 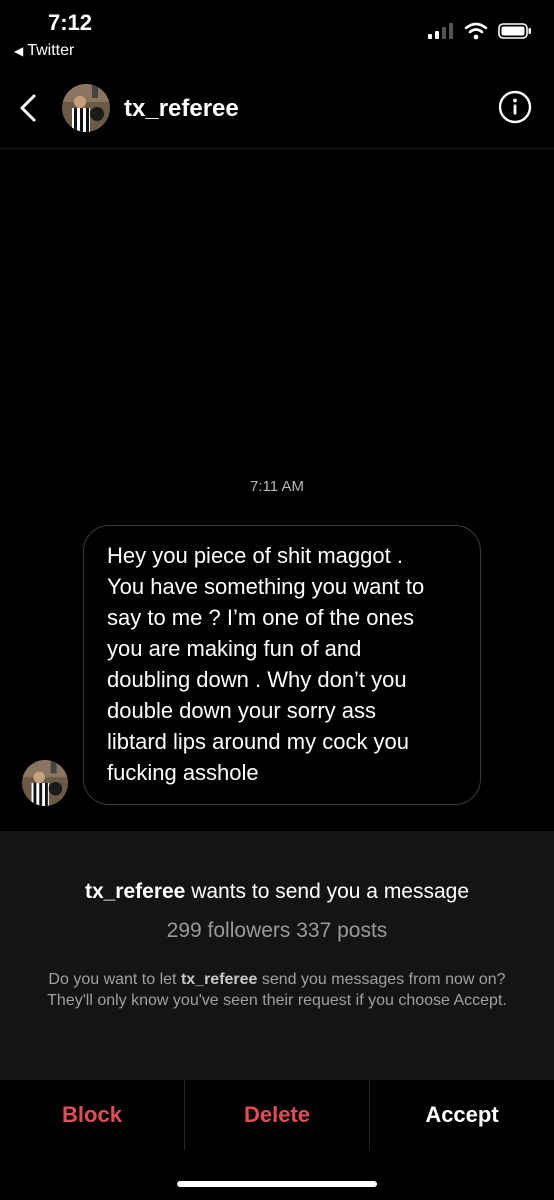 What do you see at coordinates (51, 50) in the screenshot?
I see `back-app-label: Twitter` at bounding box center [51, 50].